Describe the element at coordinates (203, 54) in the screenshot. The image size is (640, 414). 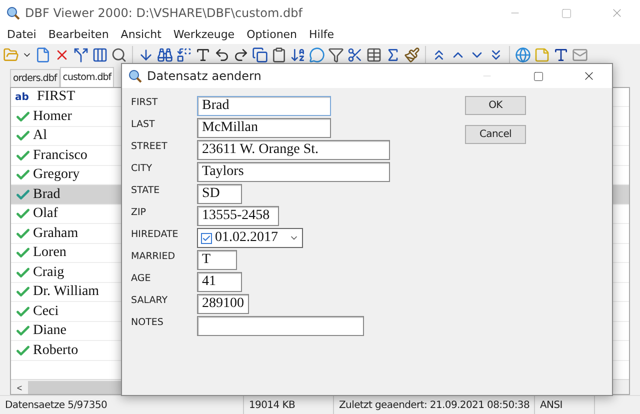
I see `text-icon` at that location.